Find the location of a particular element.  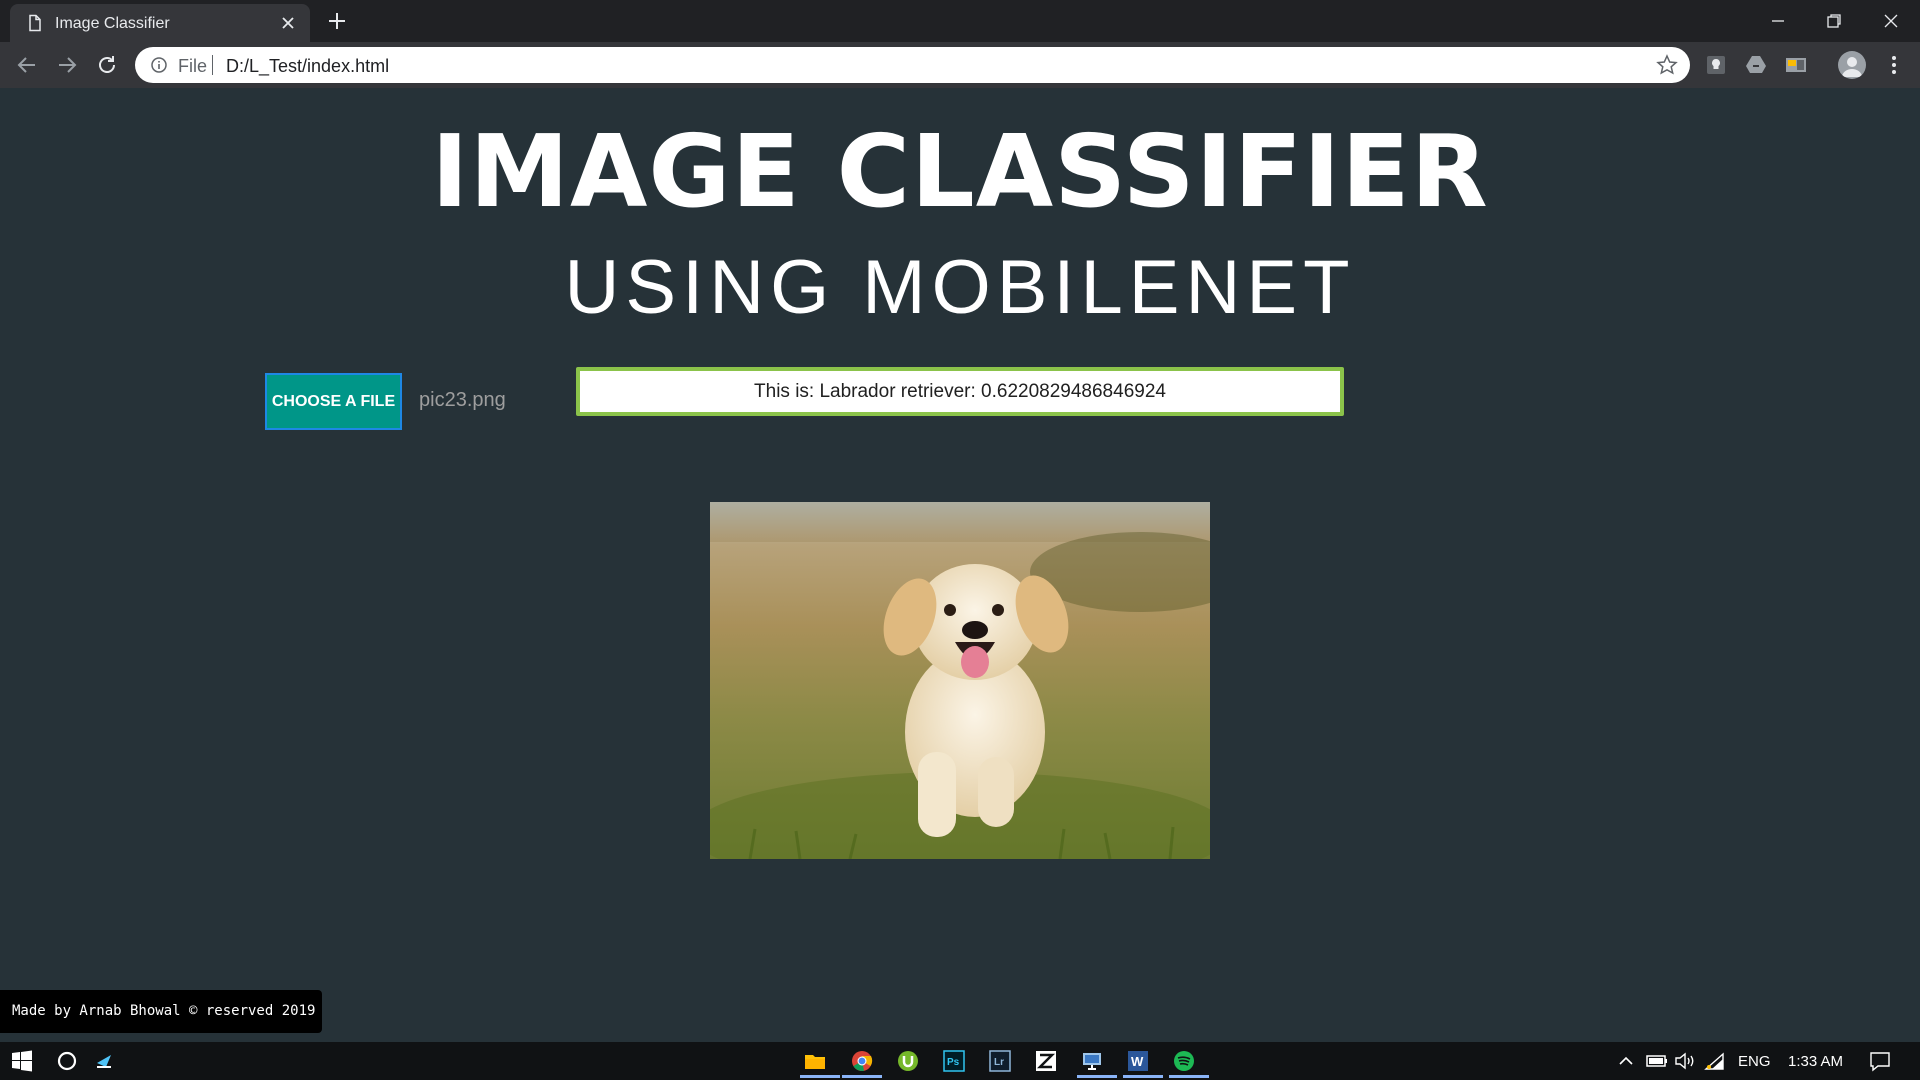

lightroom-icon: Lr is located at coordinates (1000, 1061).